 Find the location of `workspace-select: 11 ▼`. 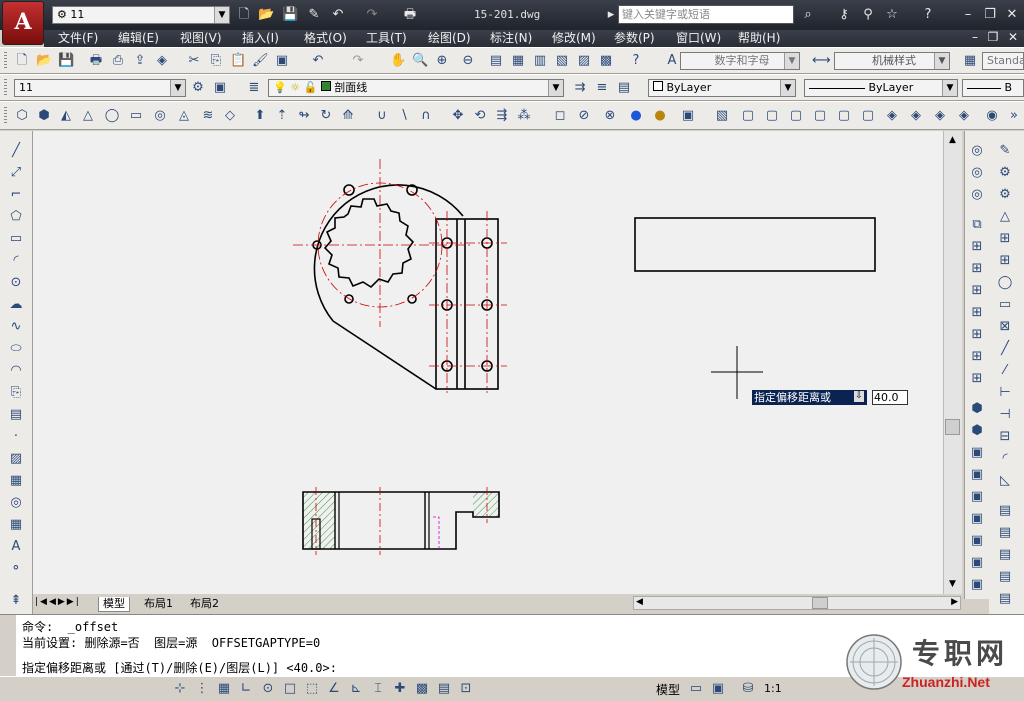

workspace-select: 11 ▼ is located at coordinates (100, 88).